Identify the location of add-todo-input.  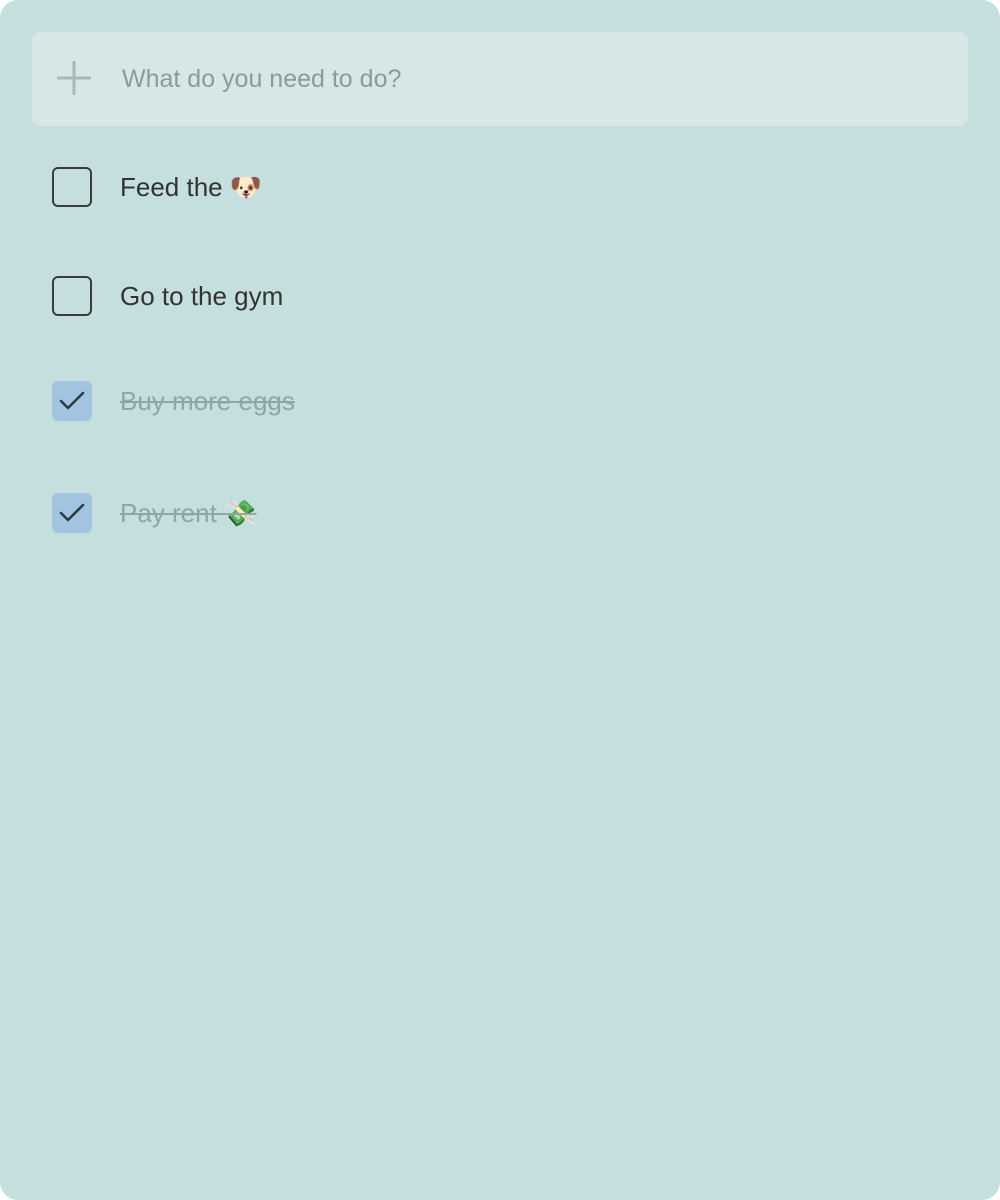
(522, 79).